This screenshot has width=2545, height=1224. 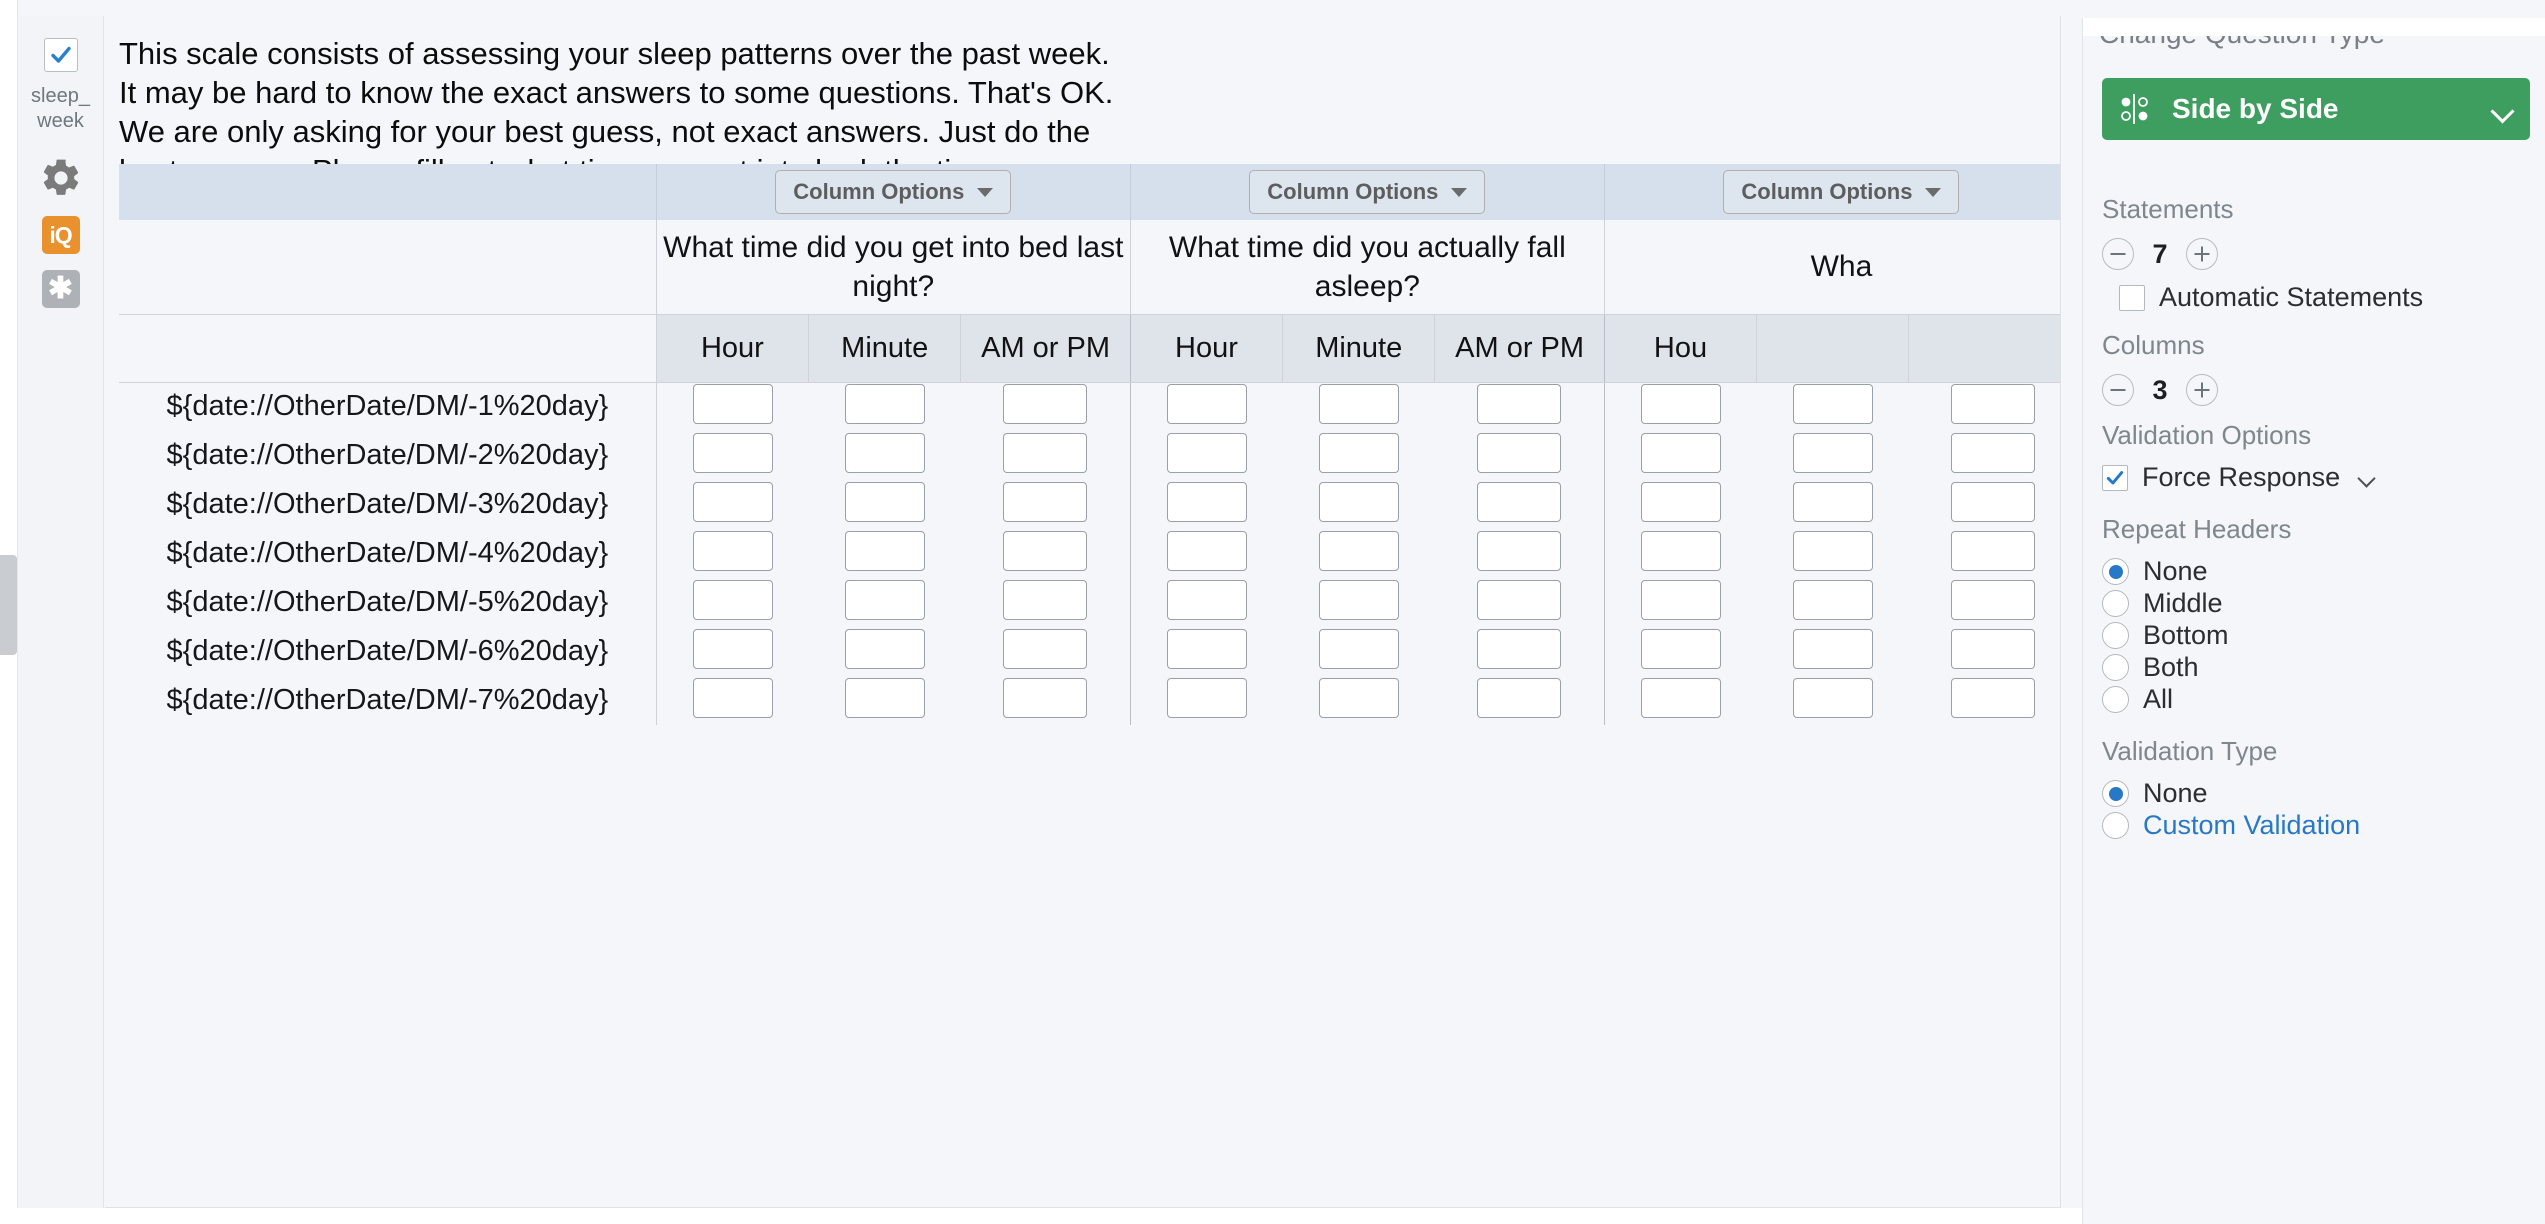 I want to click on statement-label-2: ${date://OtherDate/DM/-2%20day}, so click(x=388, y=455).